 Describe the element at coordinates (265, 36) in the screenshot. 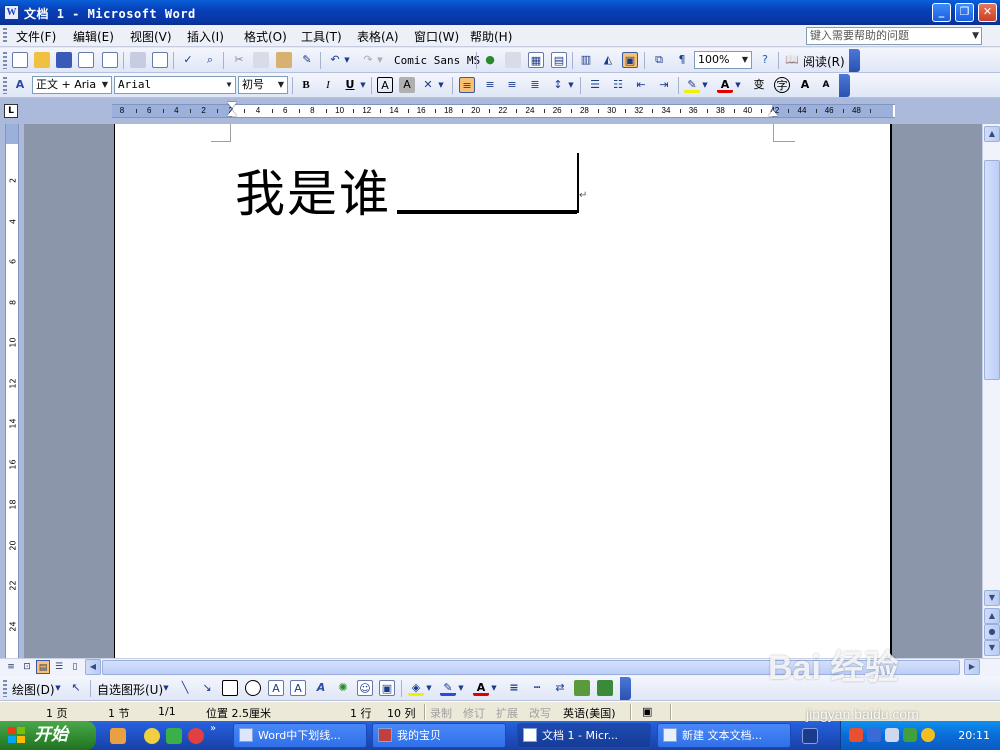

I see `menu-format: 格式(O)` at that location.